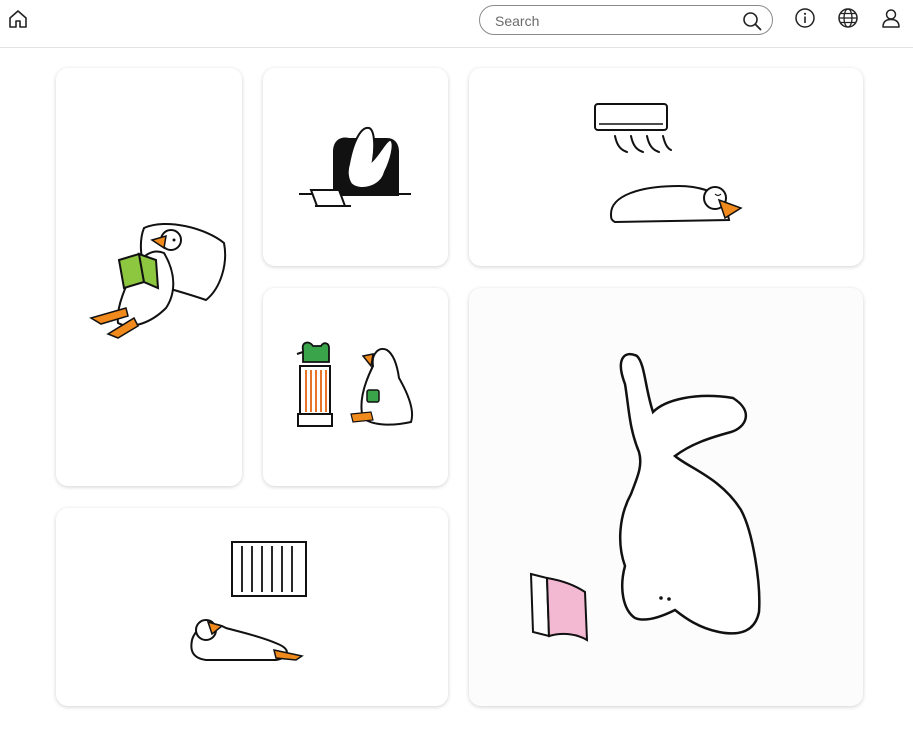  I want to click on globe-icon, so click(848, 18).